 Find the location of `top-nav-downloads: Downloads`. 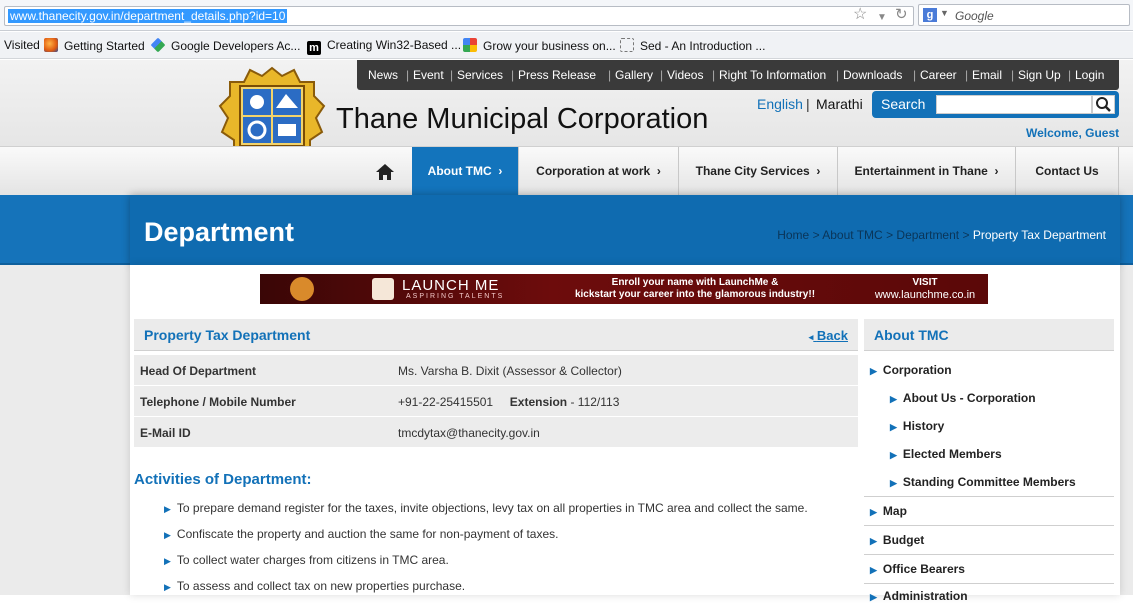

top-nav-downloads: Downloads is located at coordinates (872, 75).